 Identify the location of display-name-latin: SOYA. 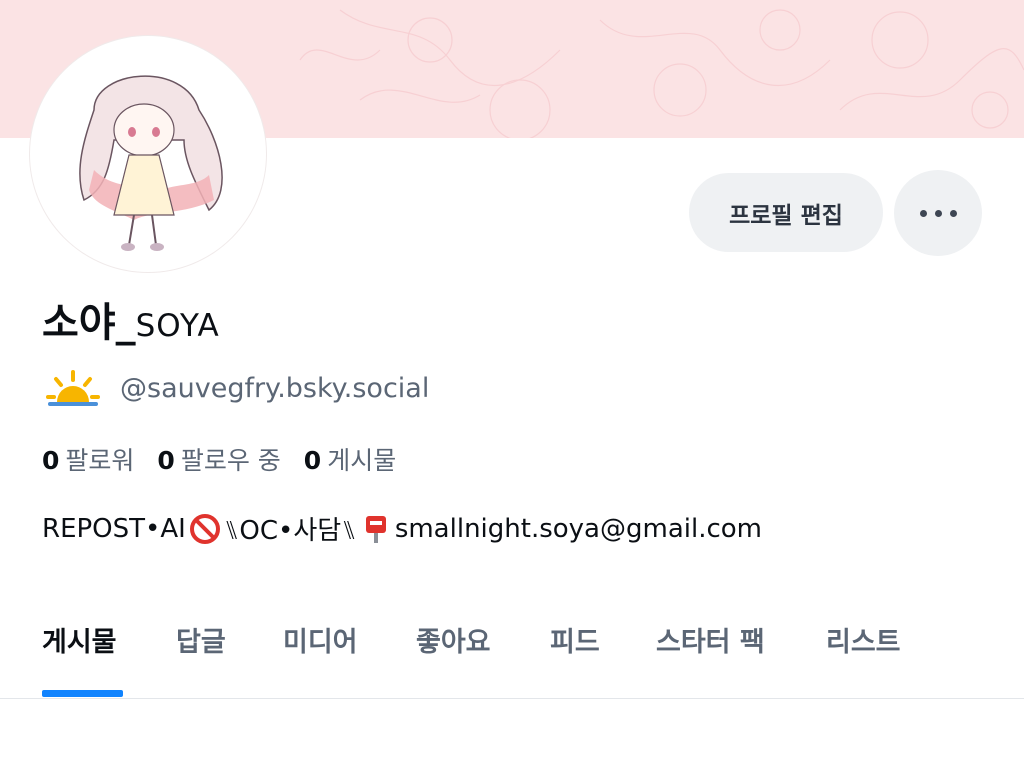
(177, 326).